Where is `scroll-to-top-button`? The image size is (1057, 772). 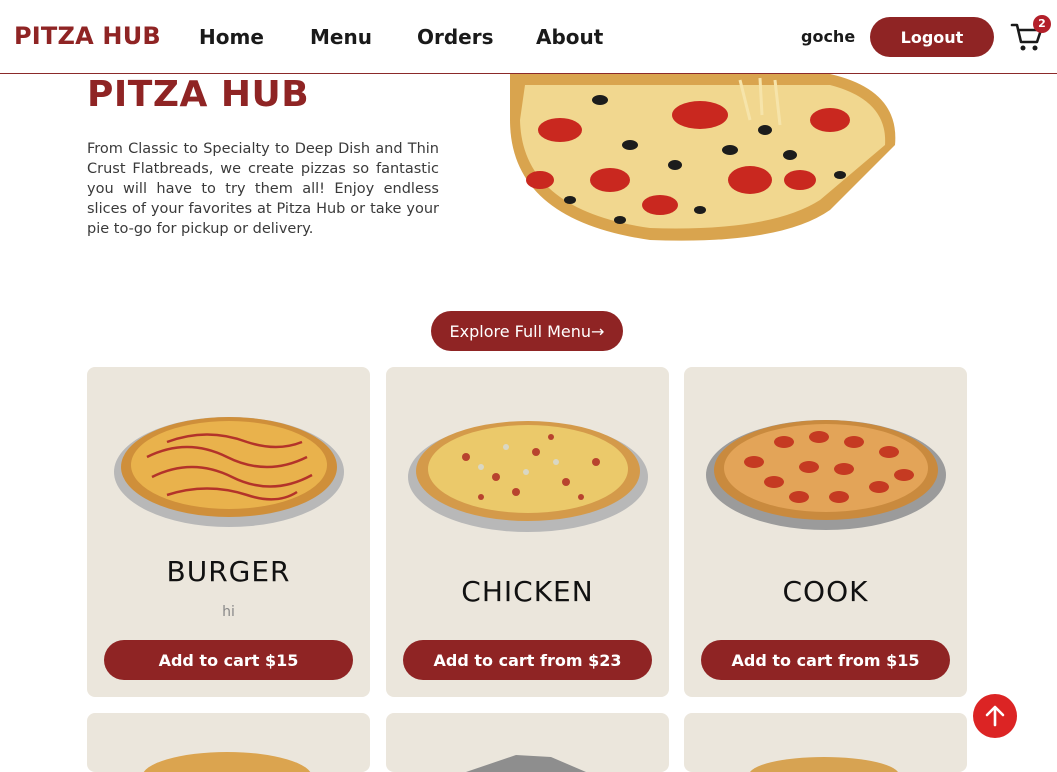 scroll-to-top-button is located at coordinates (995, 716).